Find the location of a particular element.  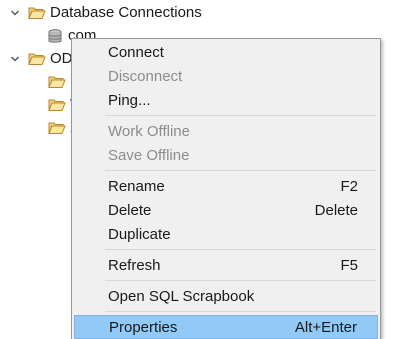

menu-item-delete: Delete Delete is located at coordinates (226, 210).